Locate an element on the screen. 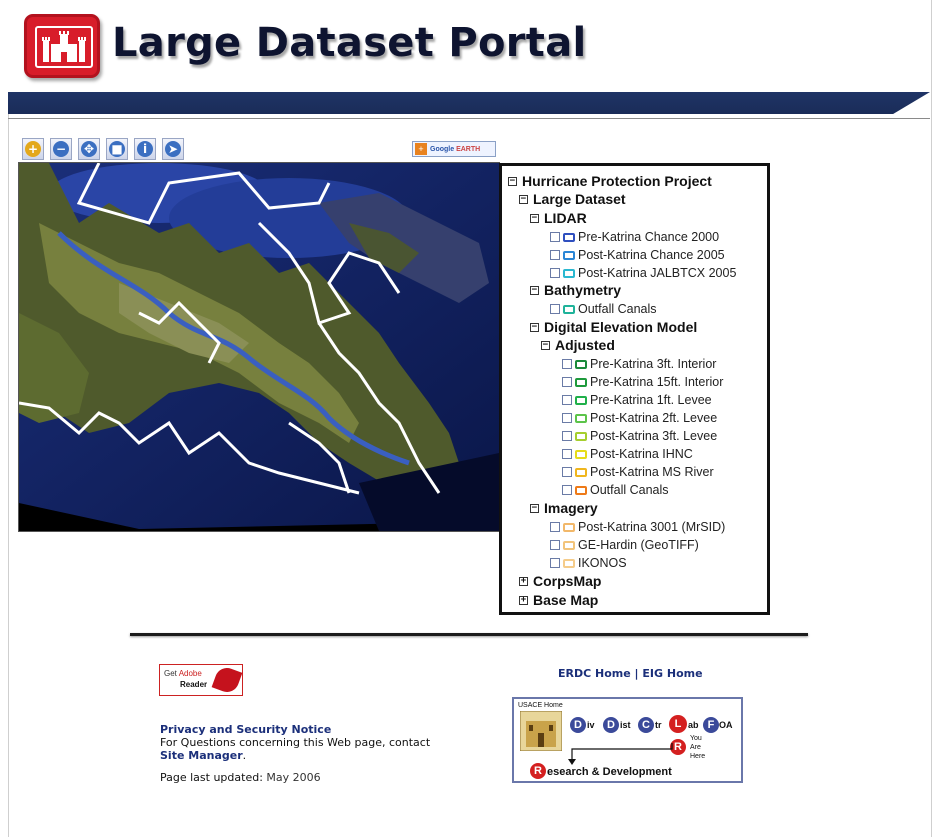  full-extent-tool: ■ is located at coordinates (117, 149).